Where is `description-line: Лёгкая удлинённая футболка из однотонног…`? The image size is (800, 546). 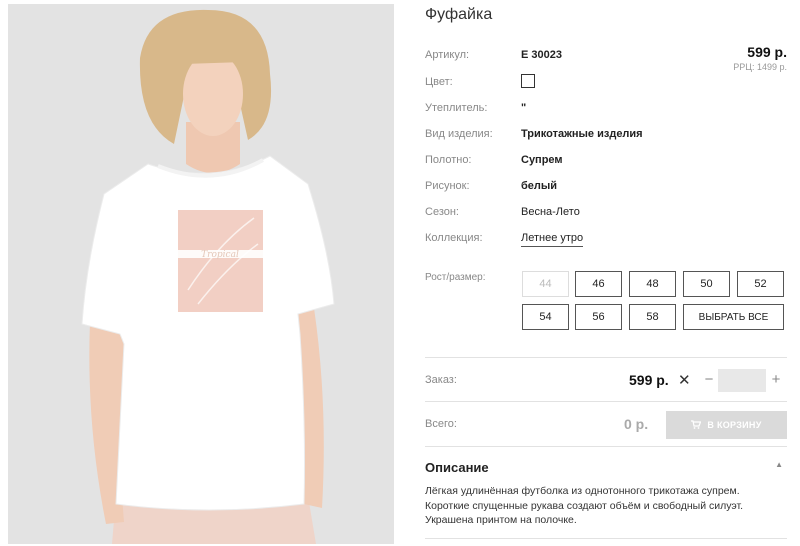 description-line: Лёгкая удлинённая футболка из однотонног… is located at coordinates (582, 491).